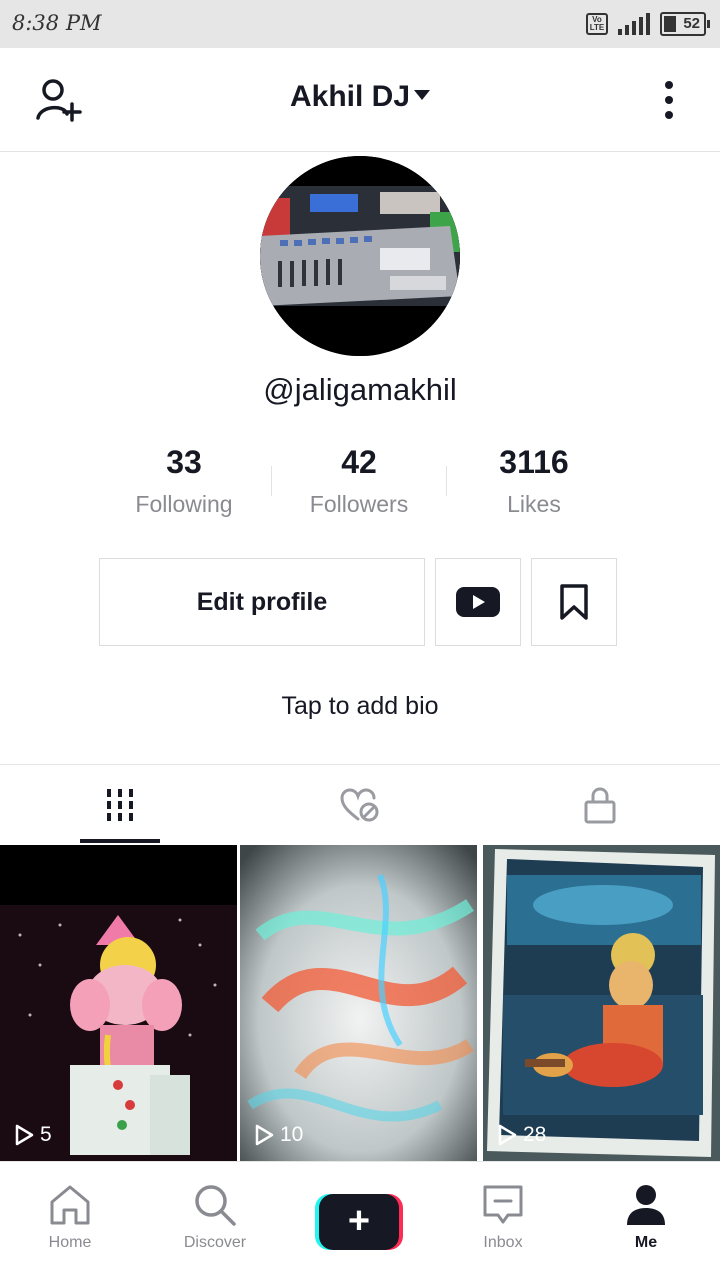  What do you see at coordinates (70, 1242) in the screenshot?
I see `nav-home-label: Home` at bounding box center [70, 1242].